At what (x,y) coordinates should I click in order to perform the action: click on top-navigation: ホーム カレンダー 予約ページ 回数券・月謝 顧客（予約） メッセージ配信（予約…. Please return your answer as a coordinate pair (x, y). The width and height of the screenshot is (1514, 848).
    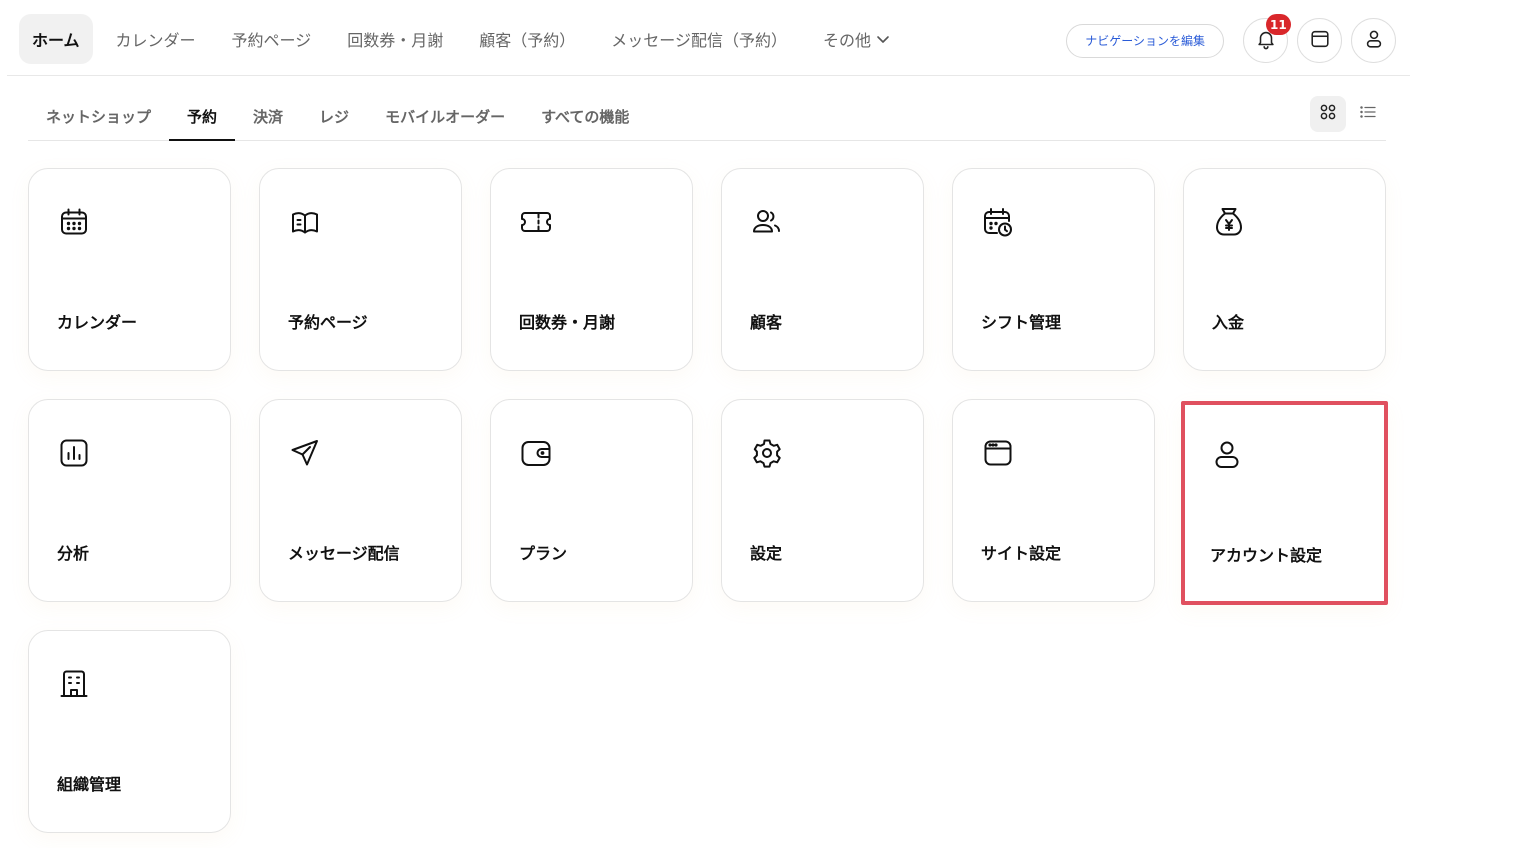
    Looking at the image, I should click on (708, 38).